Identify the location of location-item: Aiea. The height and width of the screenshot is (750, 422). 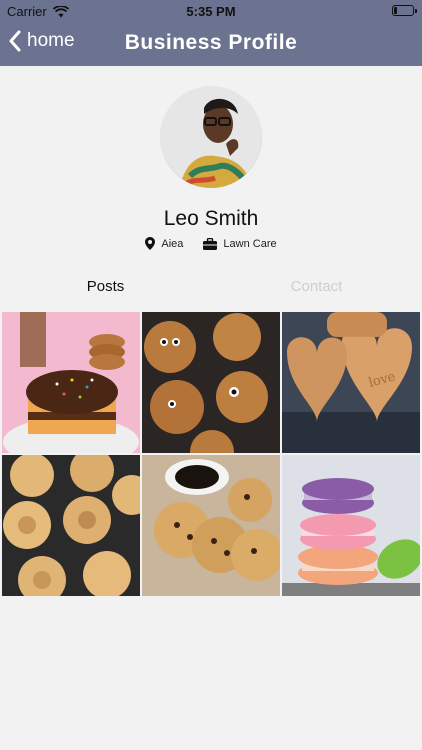
(164, 243).